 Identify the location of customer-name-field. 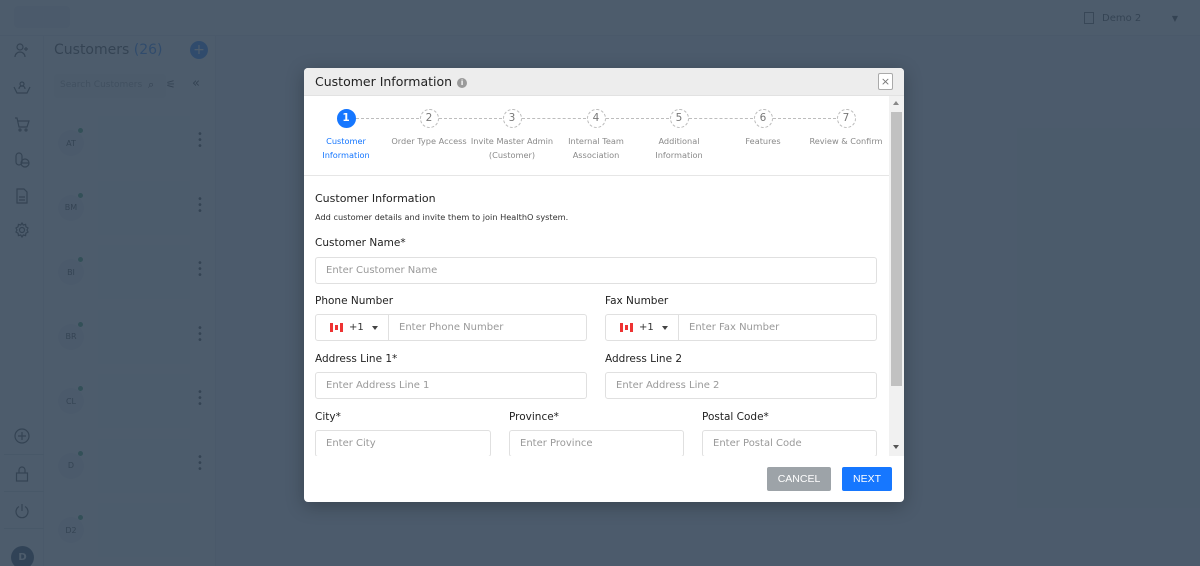
(596, 270).